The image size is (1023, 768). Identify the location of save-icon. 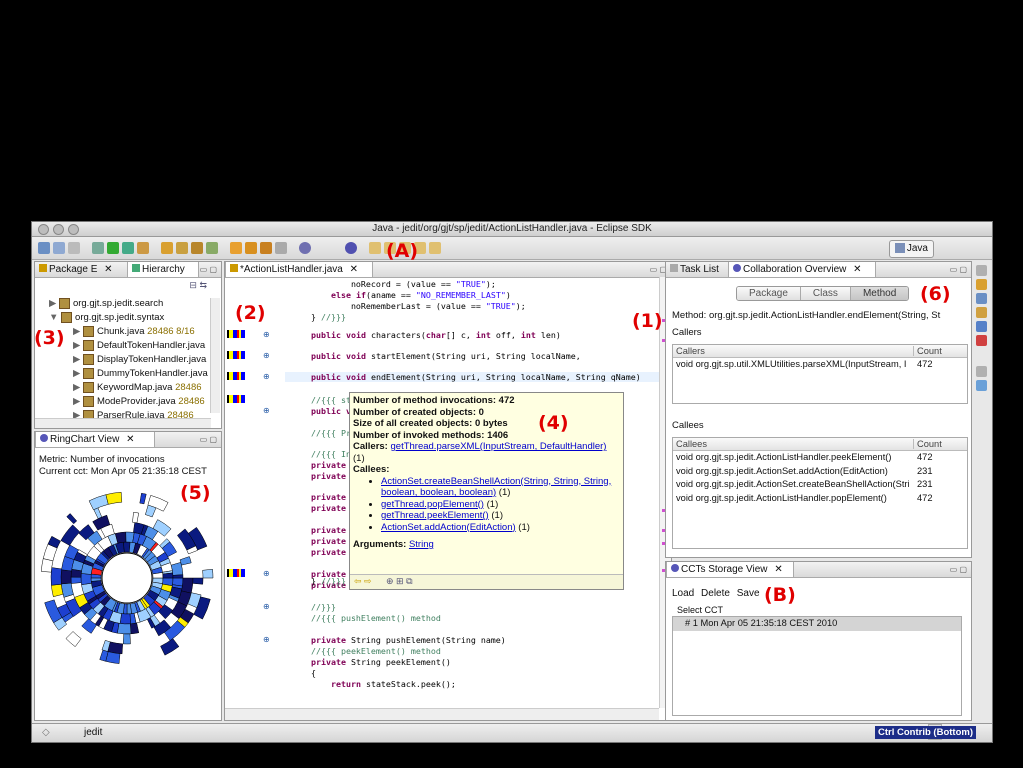
(59, 248).